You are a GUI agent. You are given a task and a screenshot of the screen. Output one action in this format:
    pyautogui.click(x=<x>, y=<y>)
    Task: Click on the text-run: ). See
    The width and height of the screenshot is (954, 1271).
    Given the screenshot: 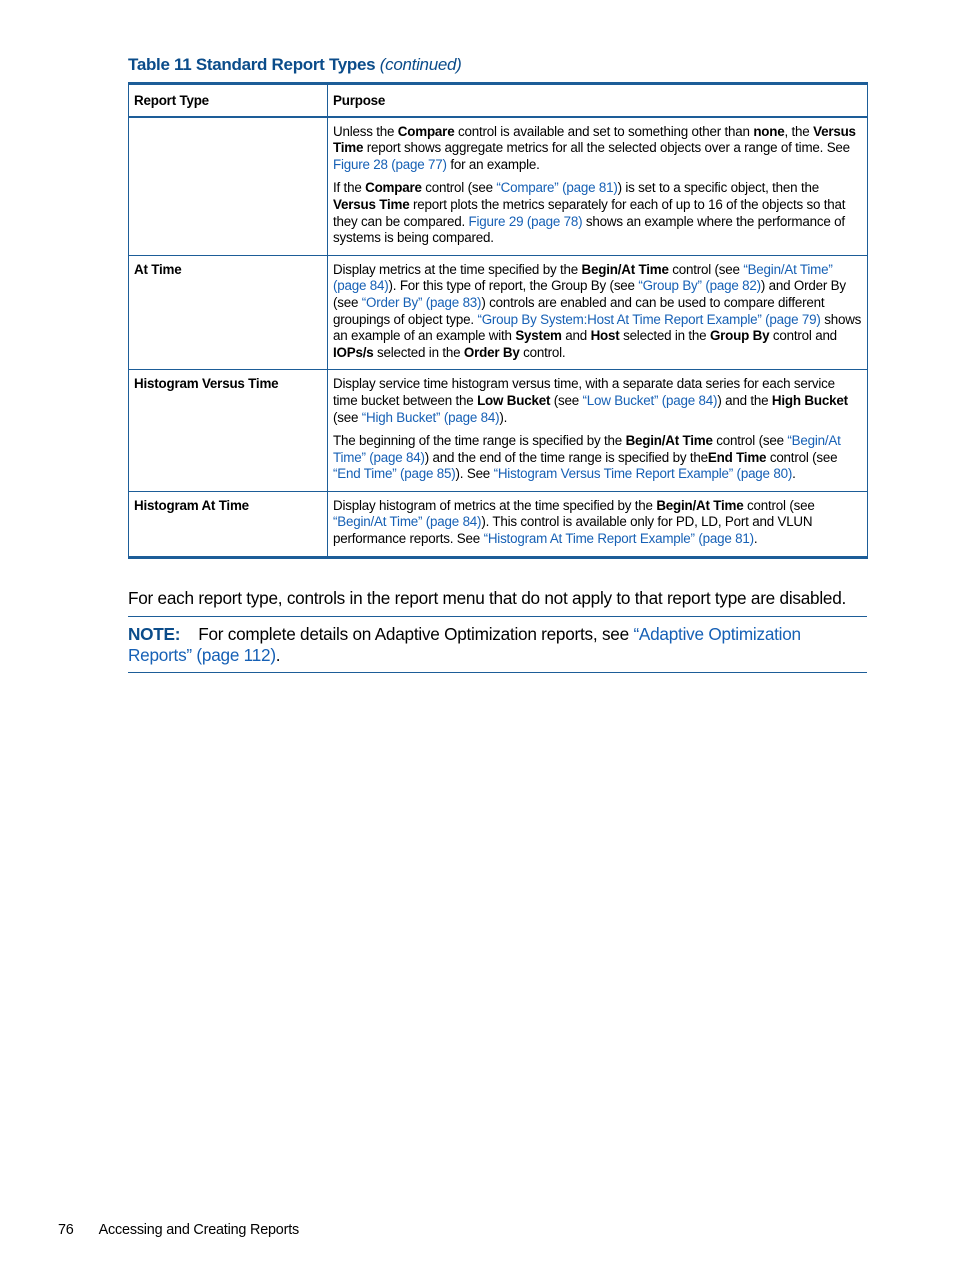 What is the action you would take?
    pyautogui.click(x=474, y=474)
    